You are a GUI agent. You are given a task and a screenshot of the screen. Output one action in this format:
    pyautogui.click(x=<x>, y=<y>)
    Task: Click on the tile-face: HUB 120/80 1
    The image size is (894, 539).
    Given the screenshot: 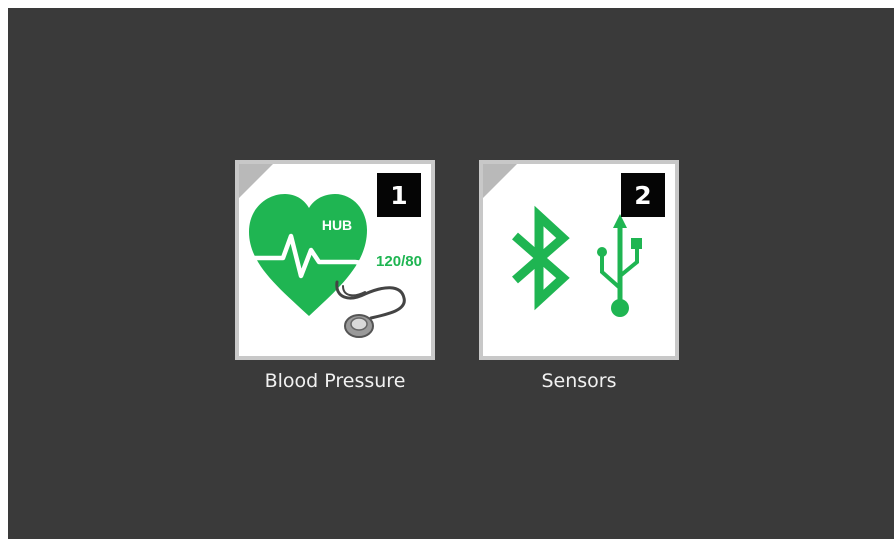 What is the action you would take?
    pyautogui.click(x=335, y=260)
    